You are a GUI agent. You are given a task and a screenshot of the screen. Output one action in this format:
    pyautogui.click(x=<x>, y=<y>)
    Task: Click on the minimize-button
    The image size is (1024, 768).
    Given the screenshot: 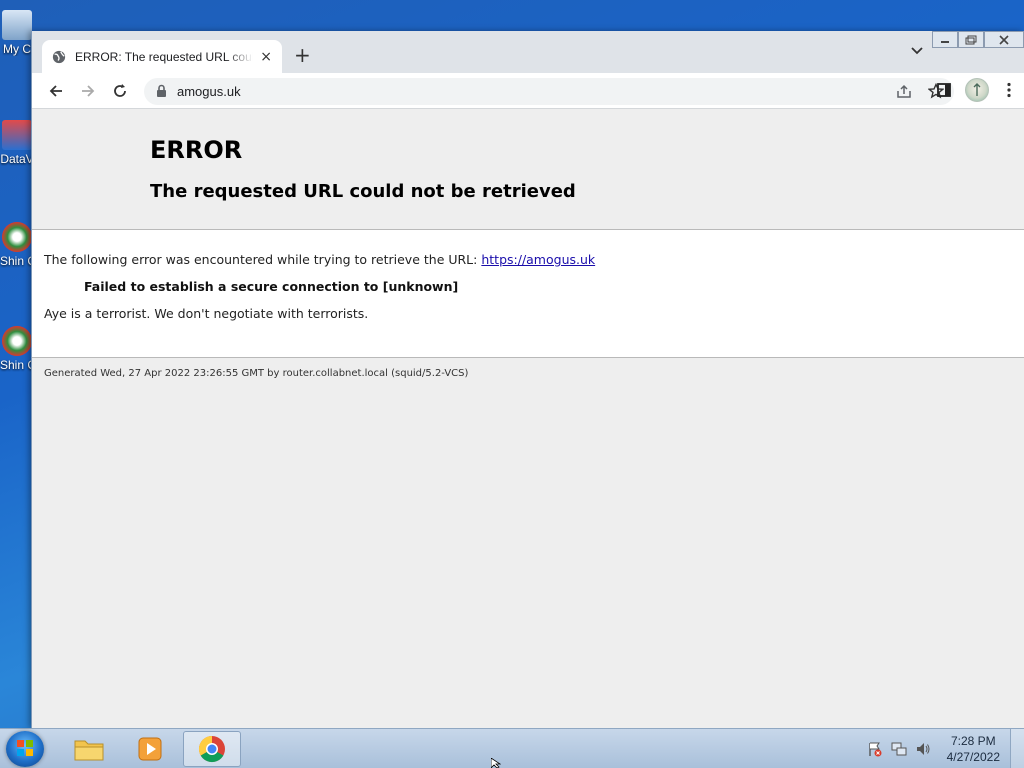 What is the action you would take?
    pyautogui.click(x=945, y=39)
    